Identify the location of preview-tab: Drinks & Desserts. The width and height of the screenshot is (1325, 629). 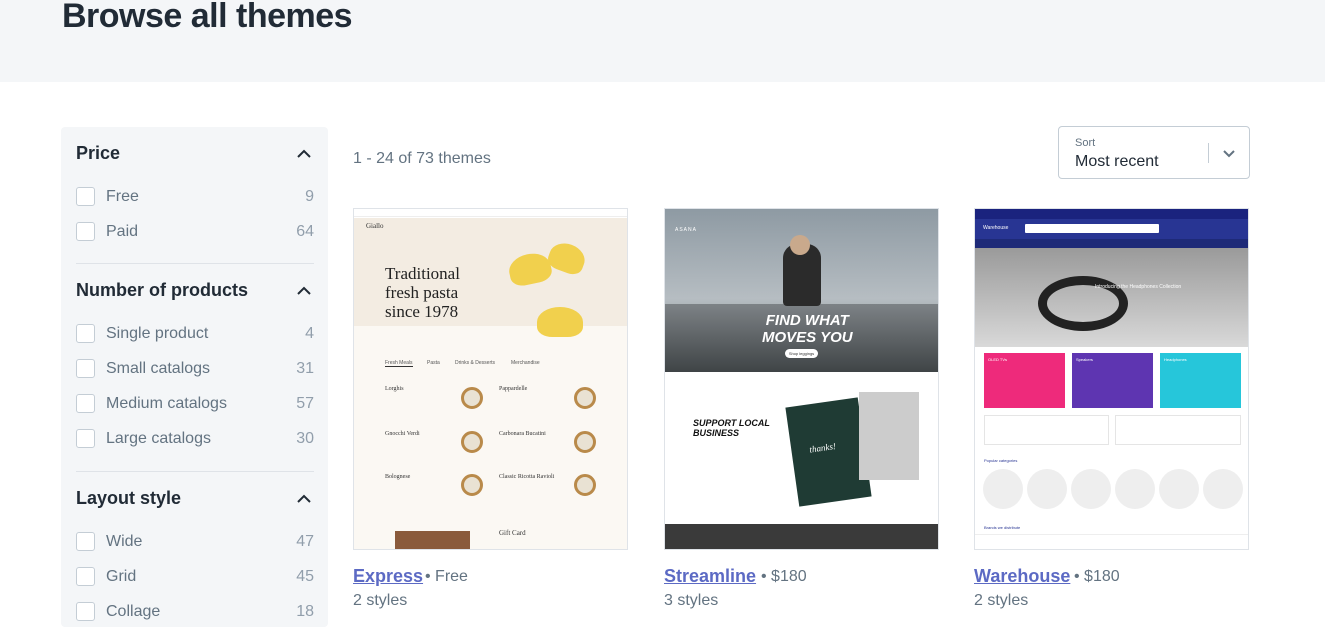
(475, 363).